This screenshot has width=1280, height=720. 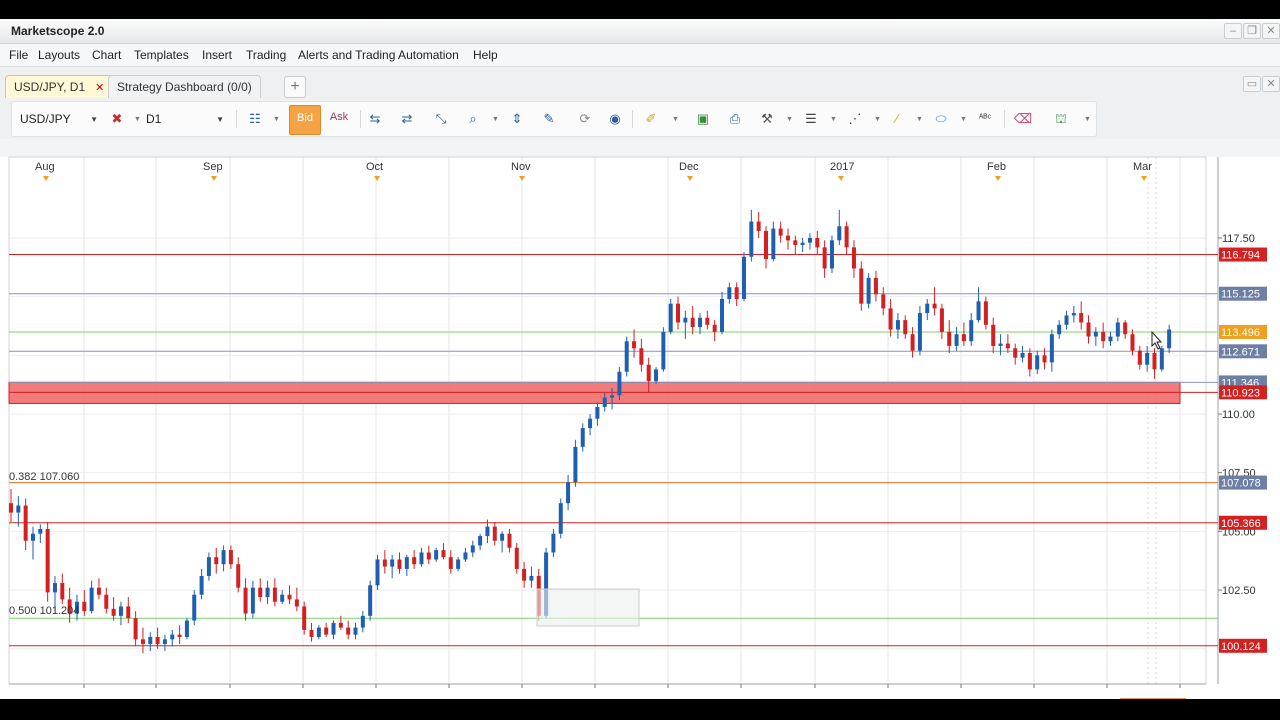 What do you see at coordinates (407, 119) in the screenshot?
I see `scroll-right-icon: ⇄` at bounding box center [407, 119].